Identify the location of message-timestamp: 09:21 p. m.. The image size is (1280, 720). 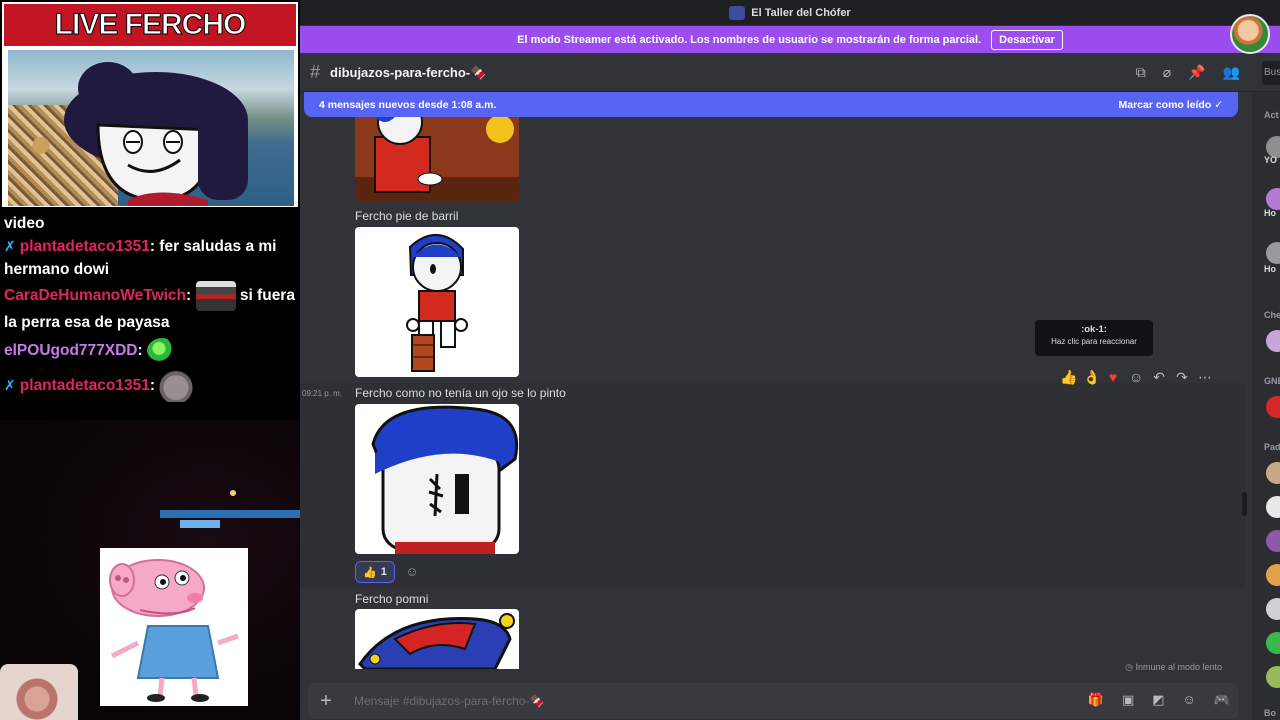
(322, 393).